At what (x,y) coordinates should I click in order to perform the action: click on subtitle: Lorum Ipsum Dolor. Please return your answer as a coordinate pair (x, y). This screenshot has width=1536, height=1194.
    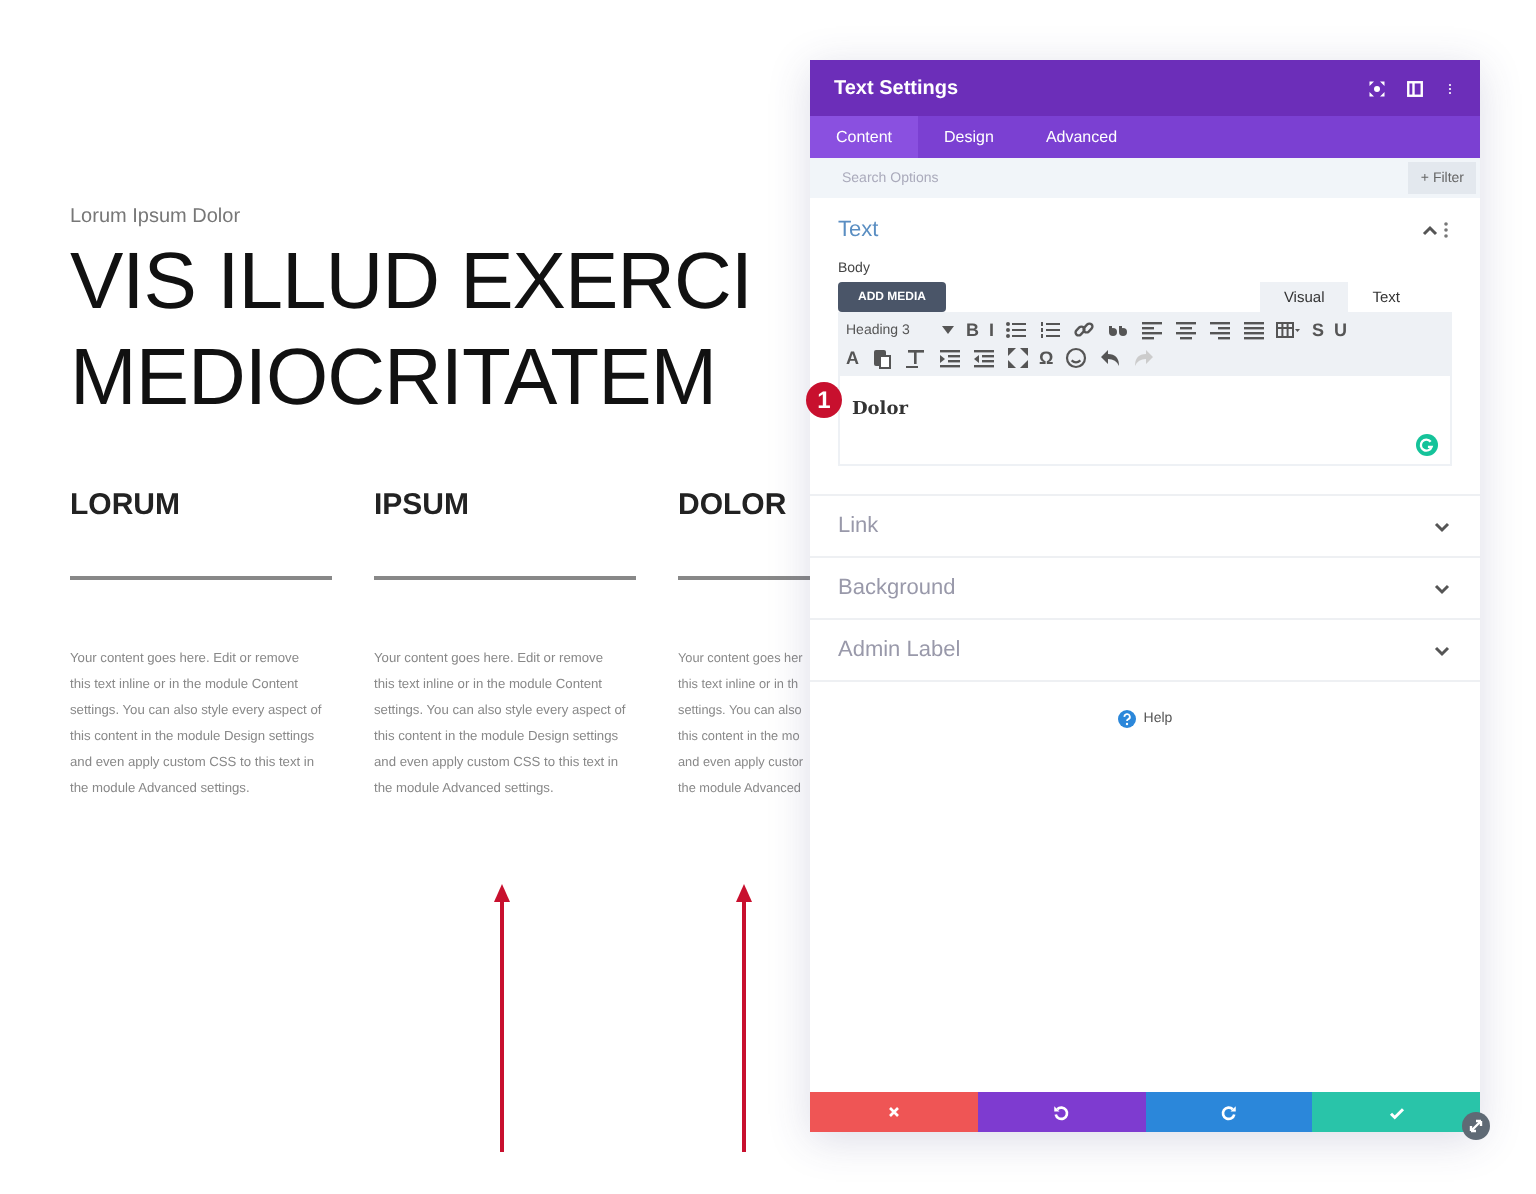
    Looking at the image, I should click on (156, 217).